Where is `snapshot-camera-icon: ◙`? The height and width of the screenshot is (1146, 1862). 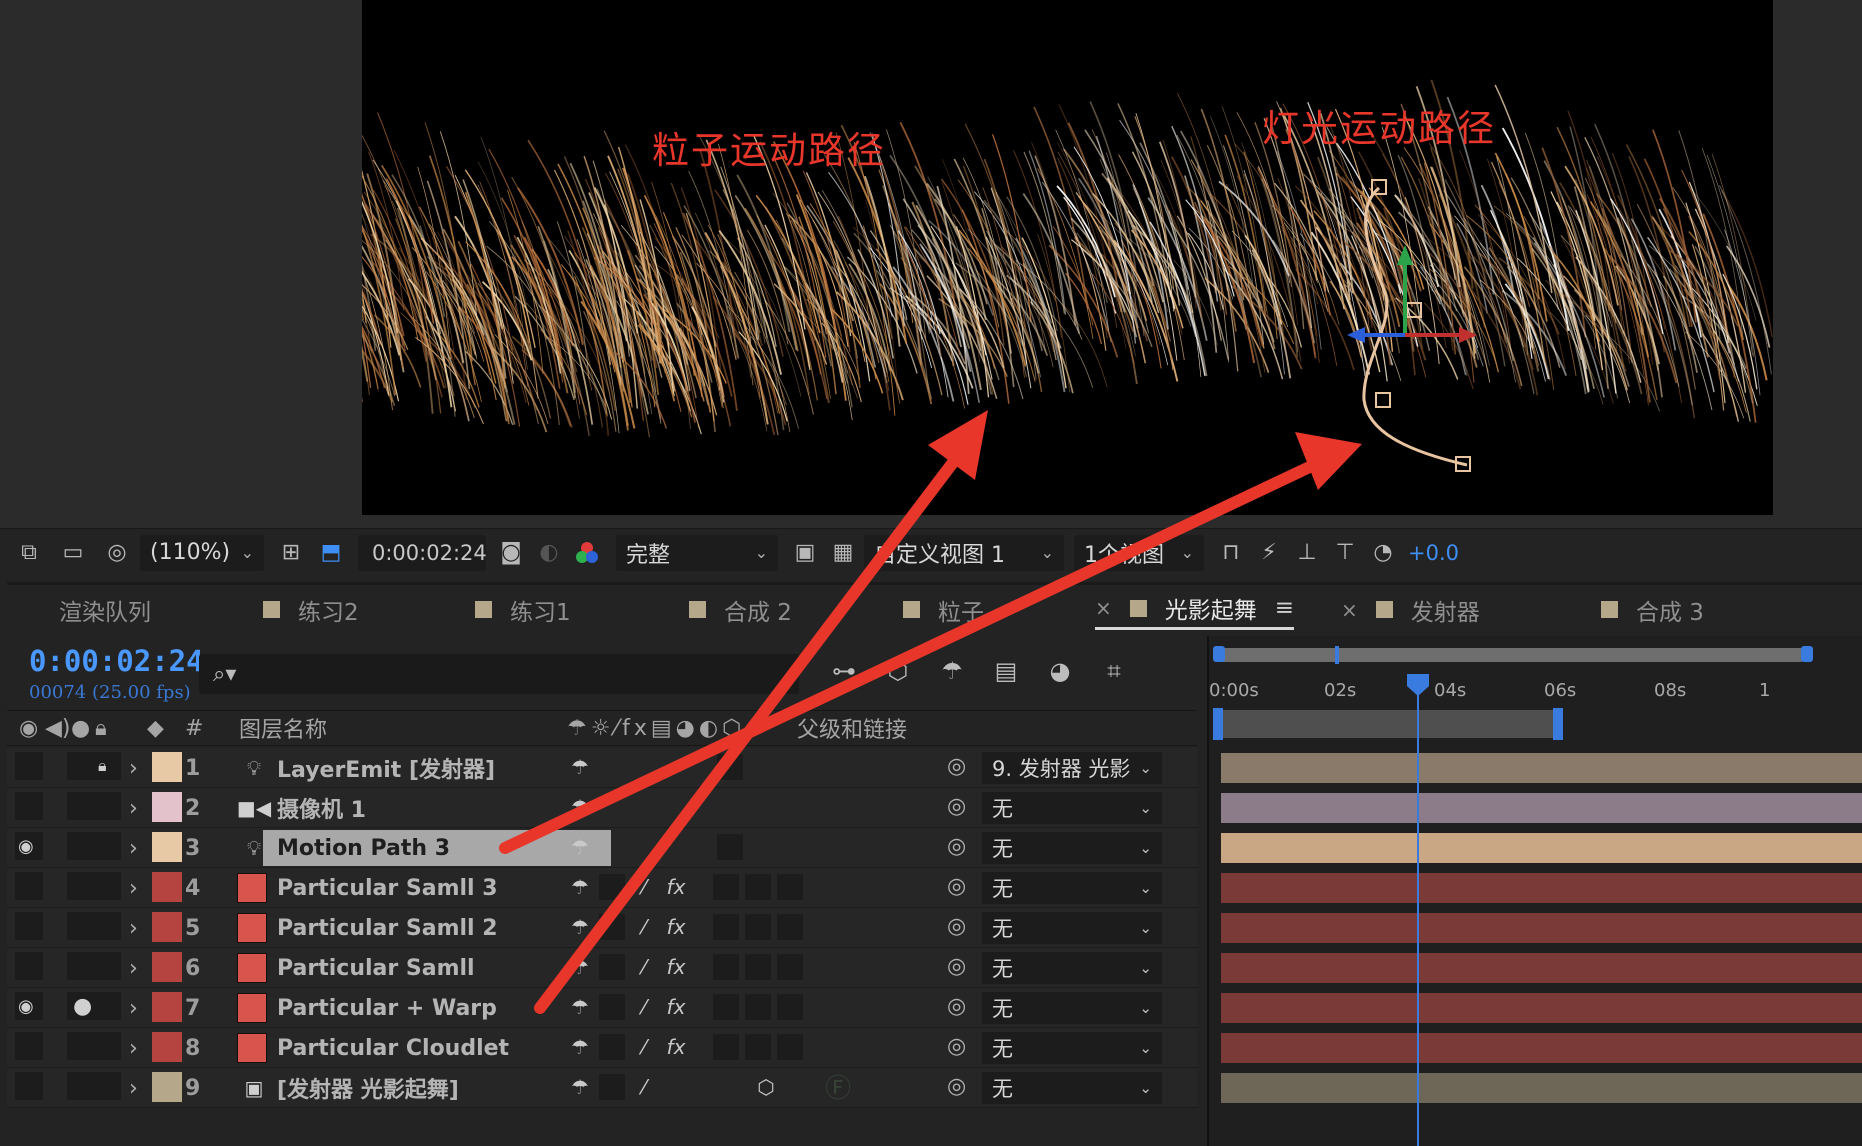
snapshot-camera-icon: ◙ is located at coordinates (511, 553).